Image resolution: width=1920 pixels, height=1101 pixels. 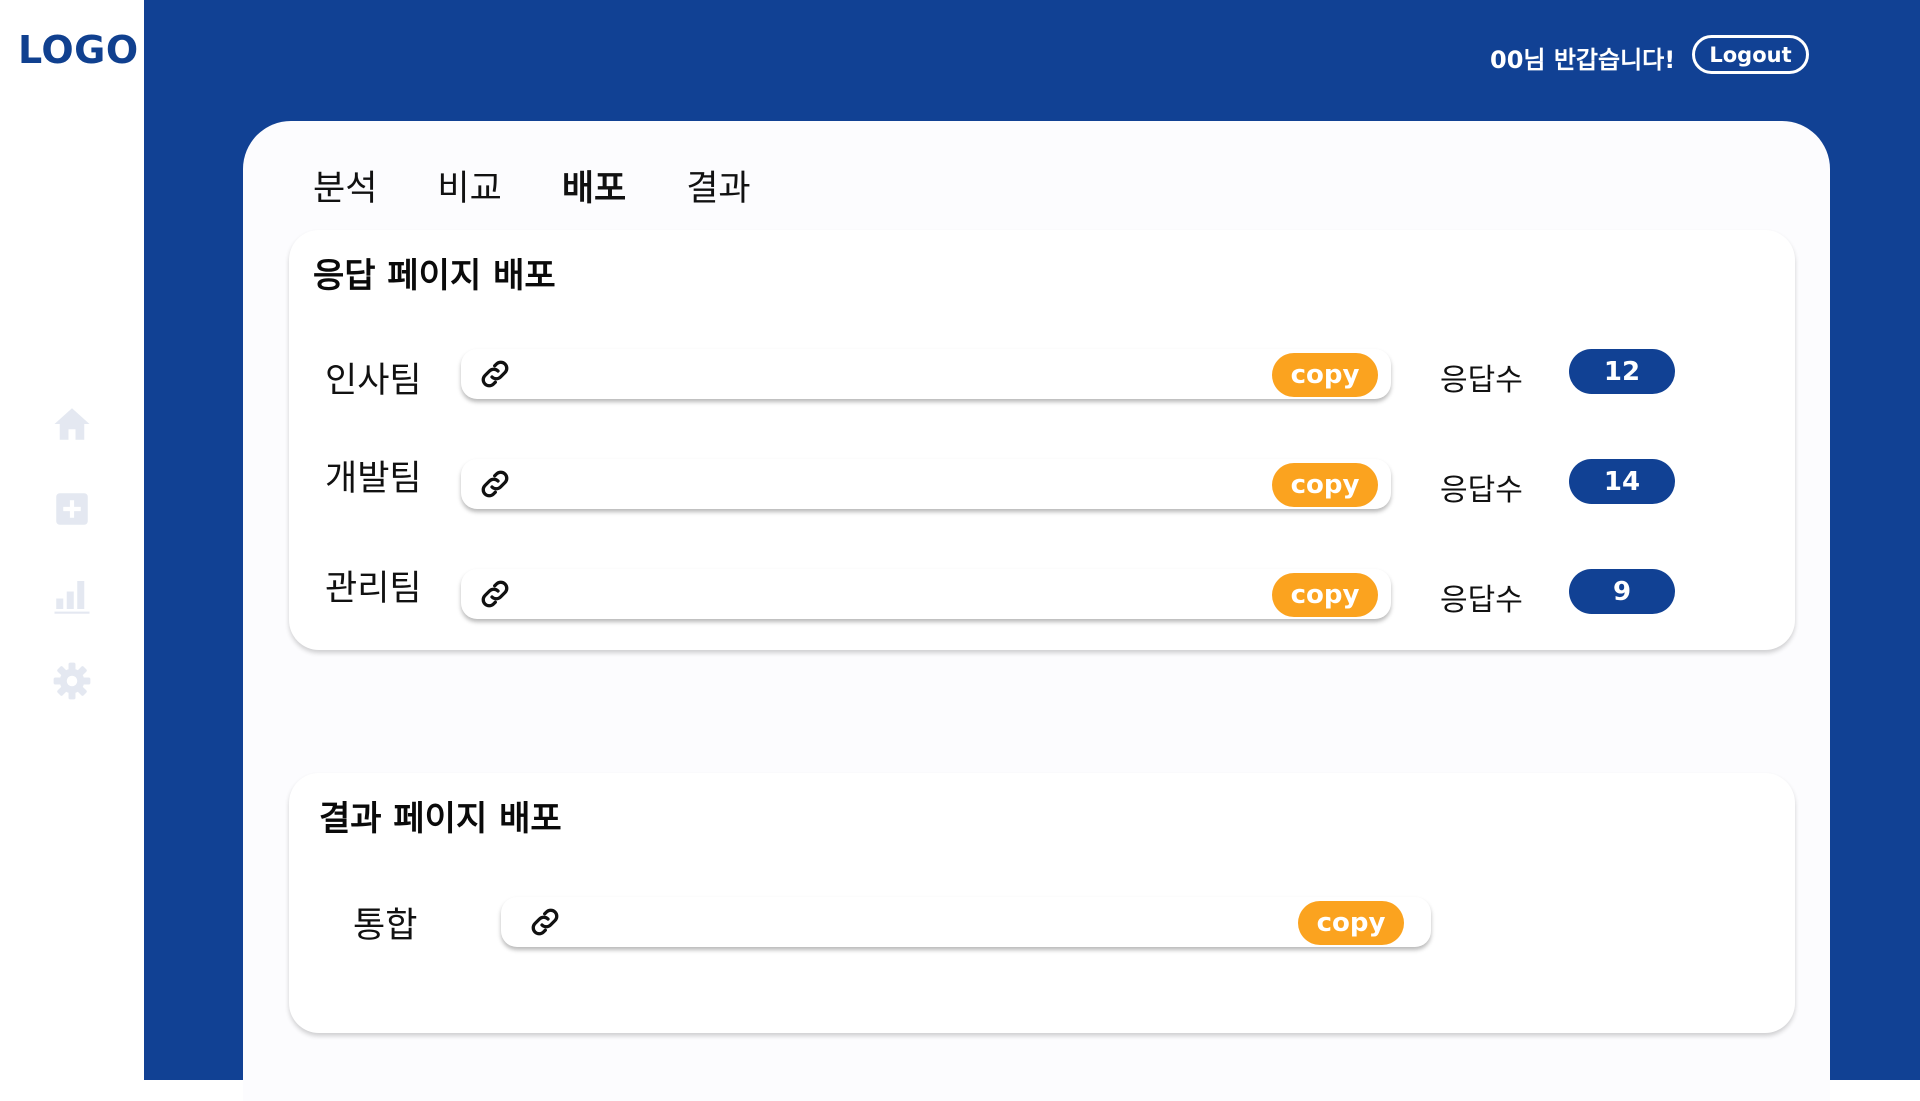 I want to click on response-deploy-title: 응답 페이지 배포, so click(x=434, y=276).